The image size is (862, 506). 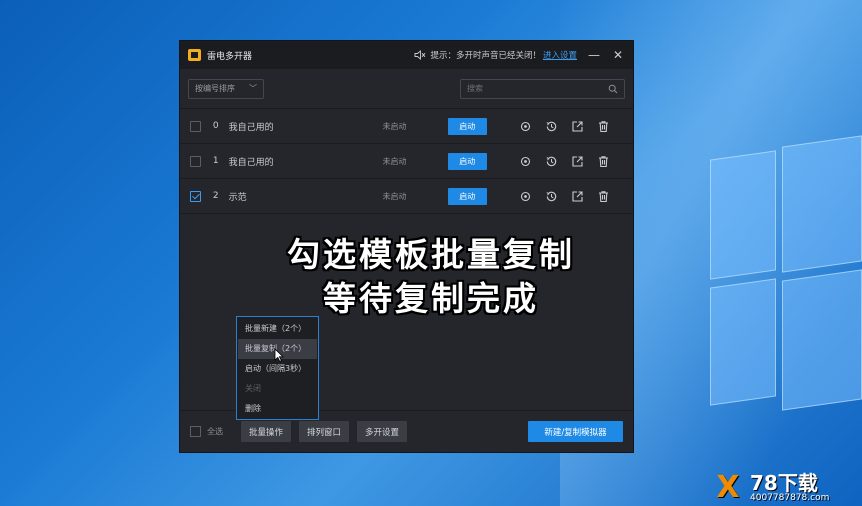 I want to click on search-icon, so click(x=613, y=89).